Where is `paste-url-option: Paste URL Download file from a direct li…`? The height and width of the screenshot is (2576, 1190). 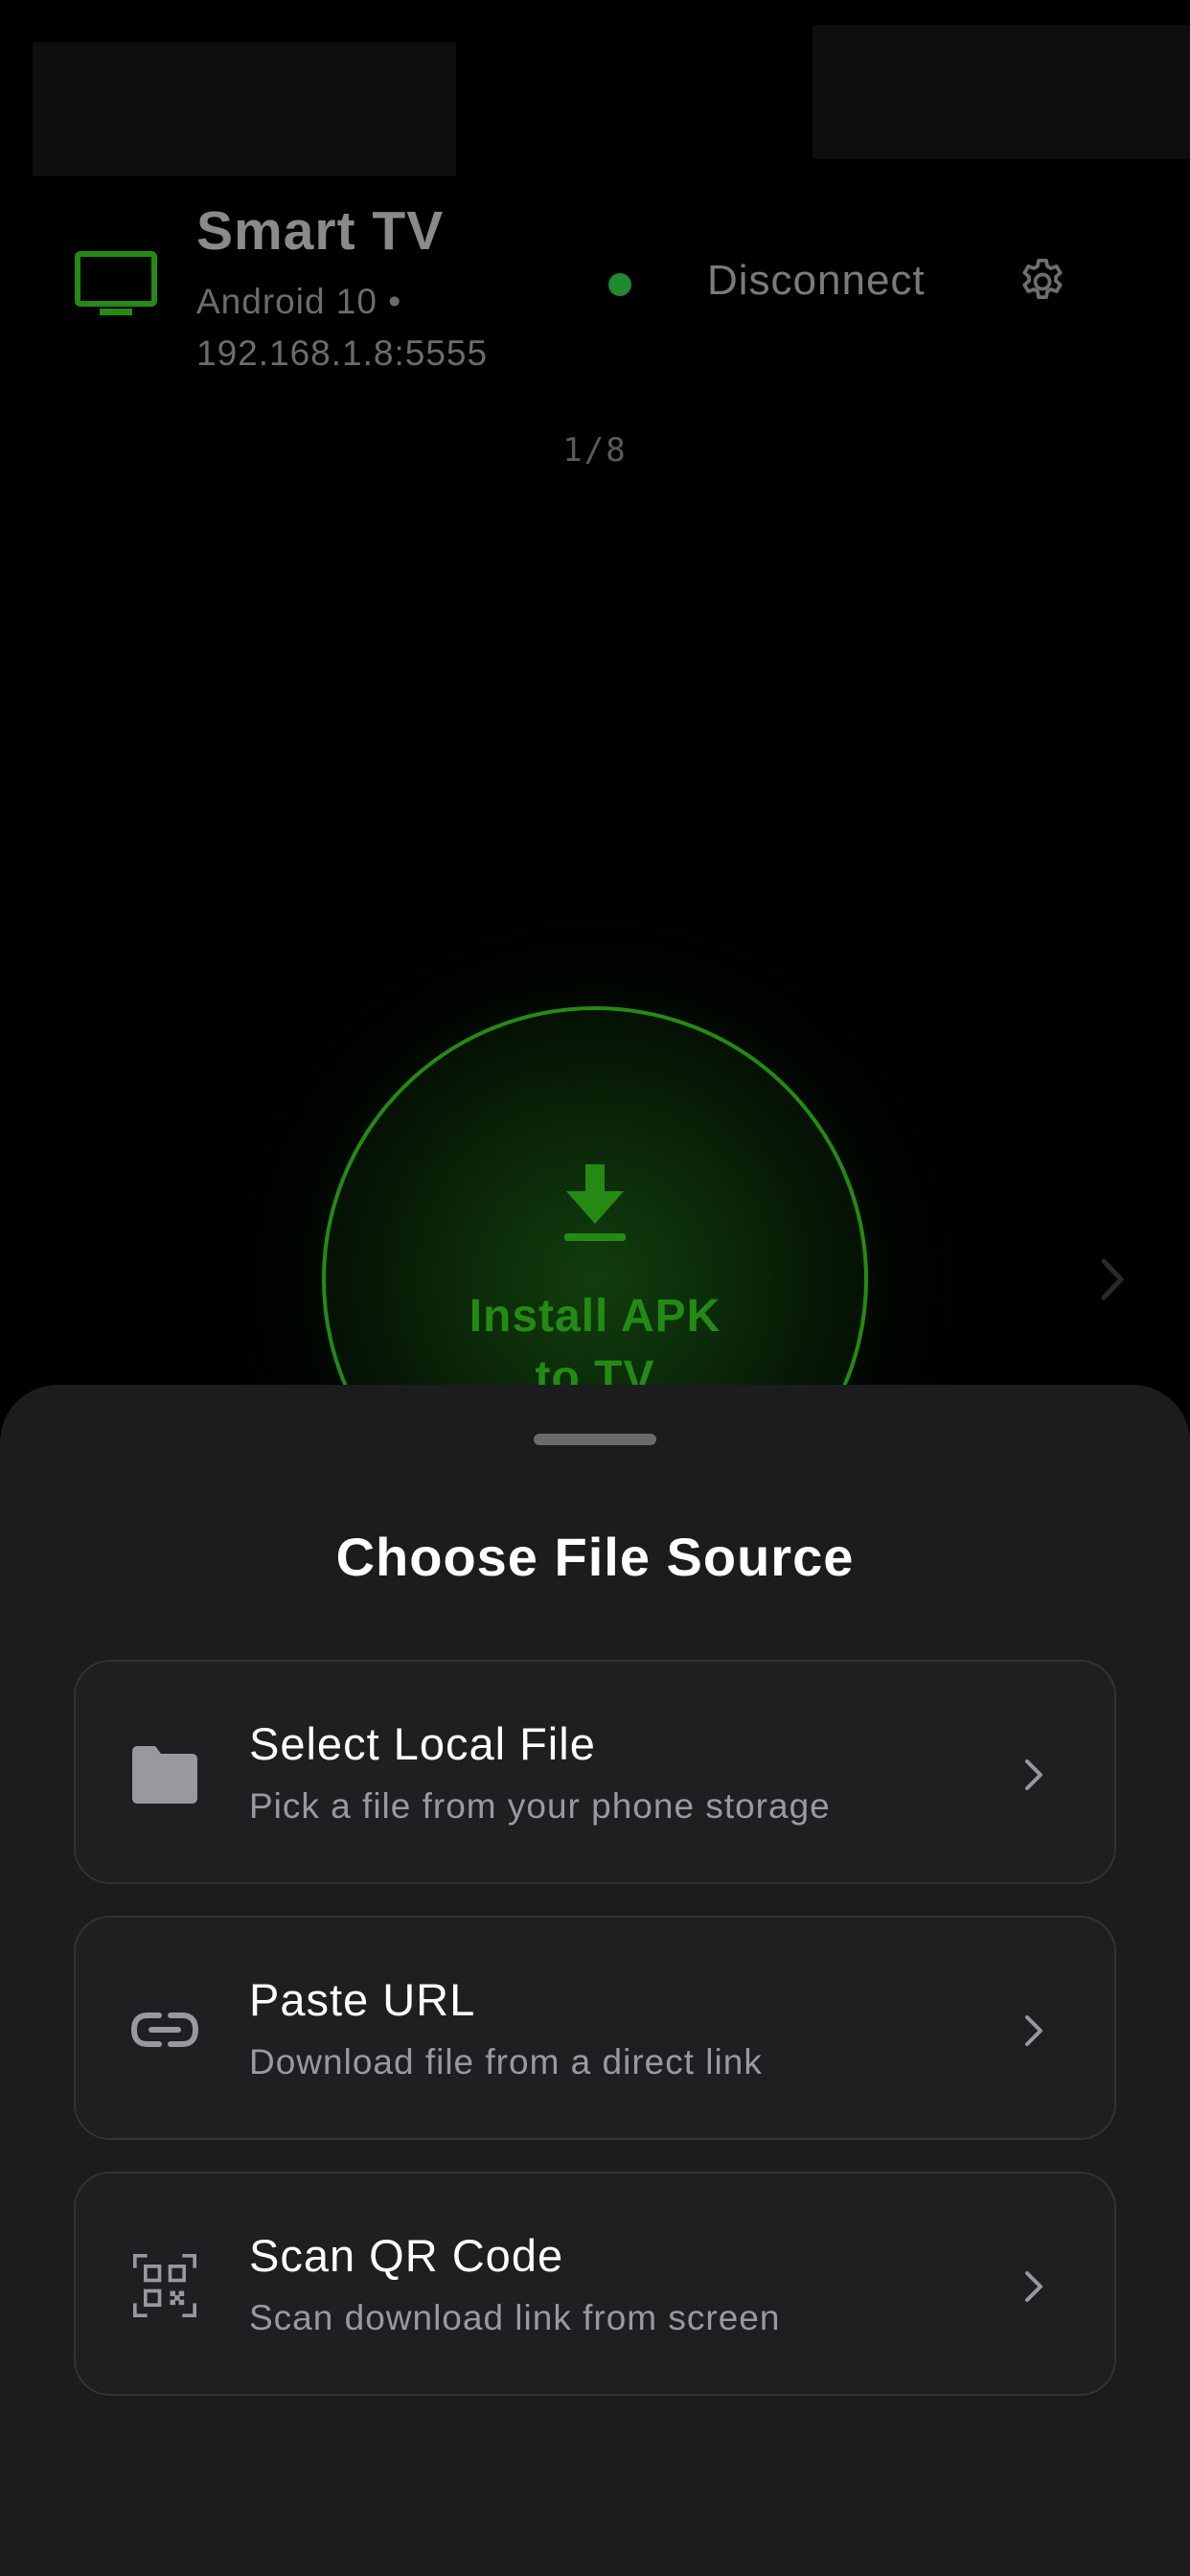 paste-url-option: Paste URL Download file from a direct li… is located at coordinates (595, 2028).